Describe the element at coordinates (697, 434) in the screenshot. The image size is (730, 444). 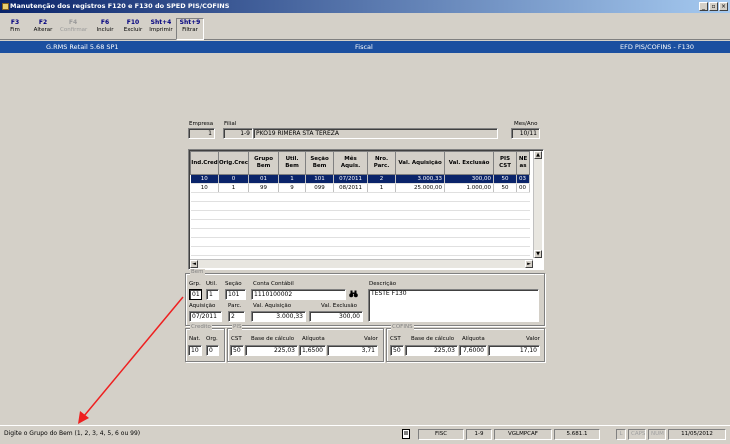
I see `status-date: 11/05/2012` at that location.